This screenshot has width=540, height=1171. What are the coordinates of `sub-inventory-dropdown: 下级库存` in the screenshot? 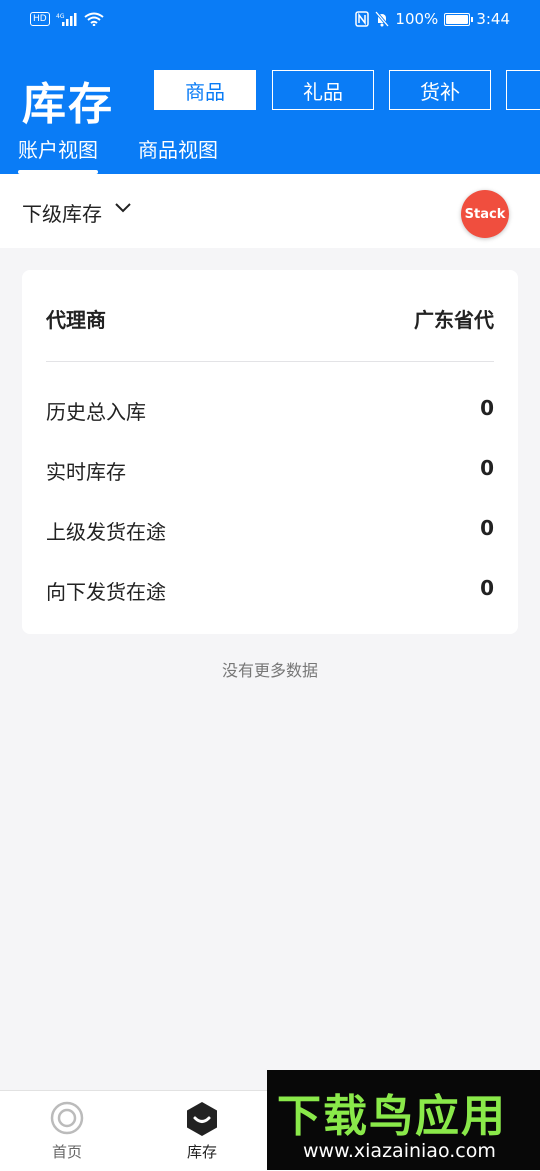 It's located at (62, 212).